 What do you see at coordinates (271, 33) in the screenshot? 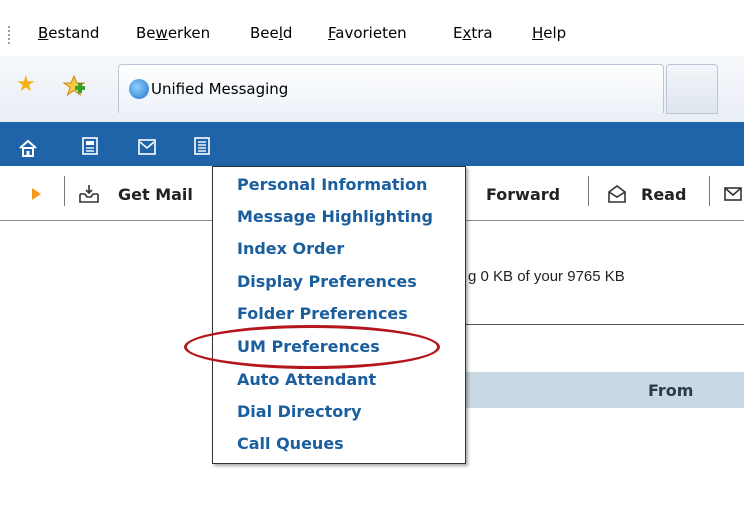
I see `menu-beeld: Beeld` at bounding box center [271, 33].